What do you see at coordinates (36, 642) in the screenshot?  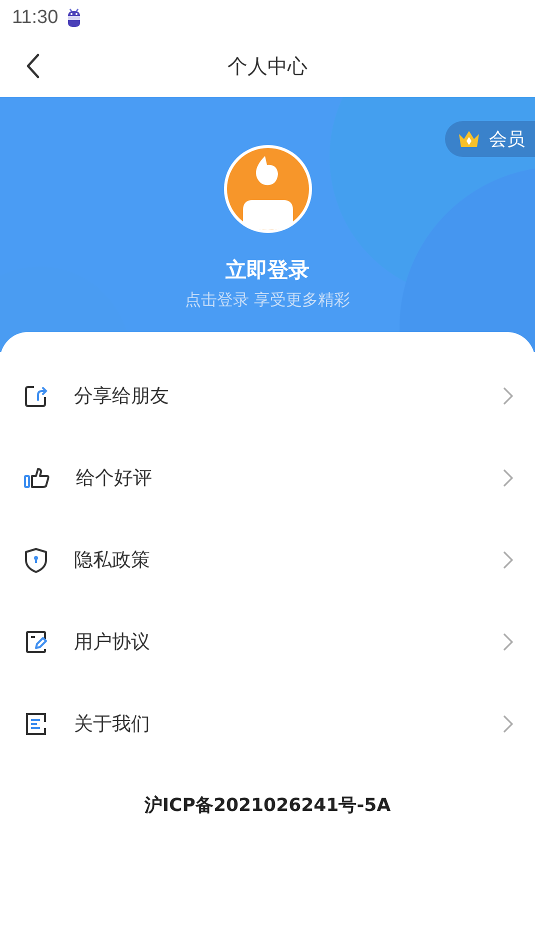 I see `document-edit-icon` at bounding box center [36, 642].